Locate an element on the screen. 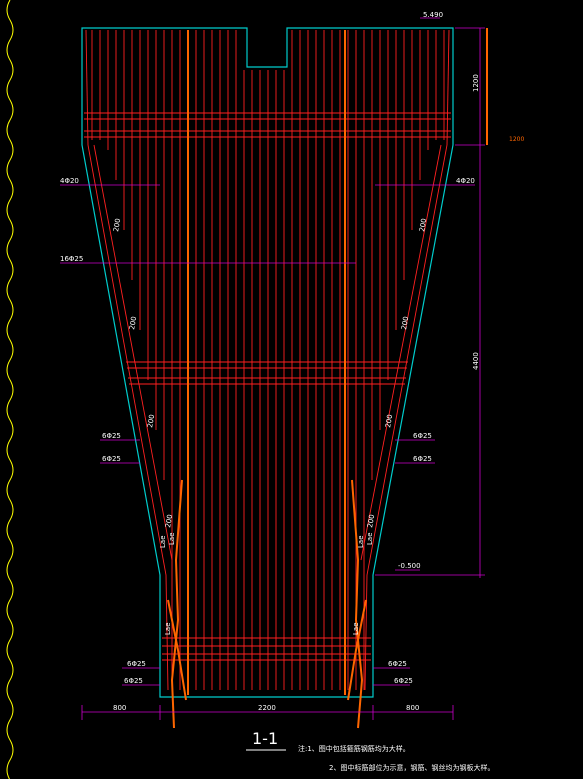  elevation-bottom: -0.500 is located at coordinates (409, 566).